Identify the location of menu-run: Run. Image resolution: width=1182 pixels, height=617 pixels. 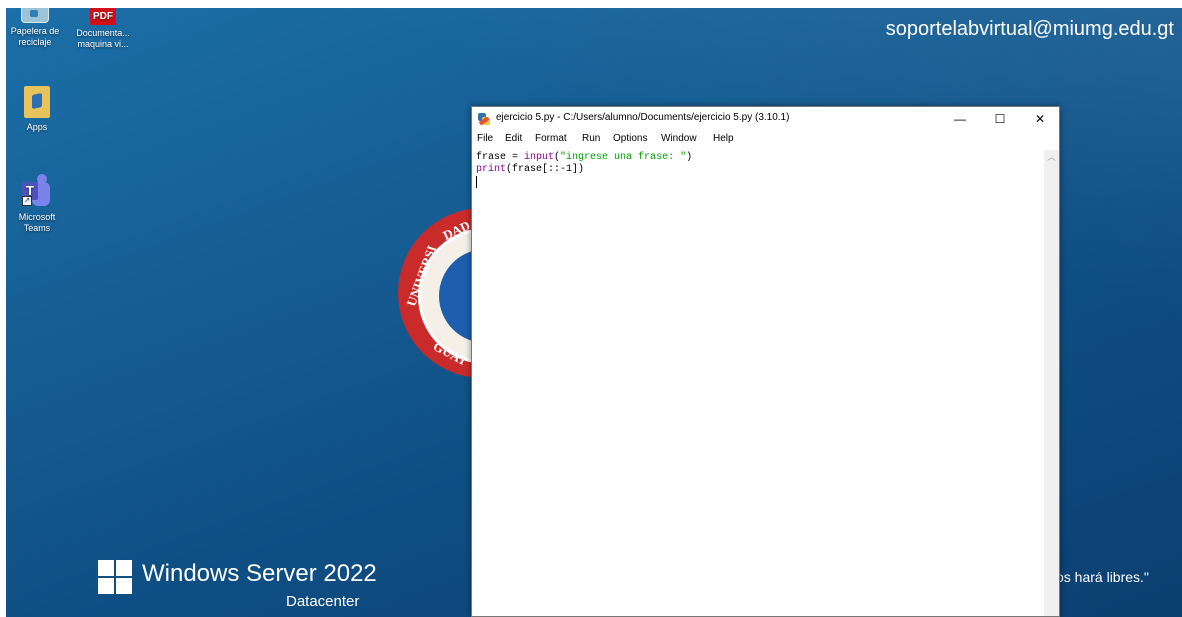
(591, 138).